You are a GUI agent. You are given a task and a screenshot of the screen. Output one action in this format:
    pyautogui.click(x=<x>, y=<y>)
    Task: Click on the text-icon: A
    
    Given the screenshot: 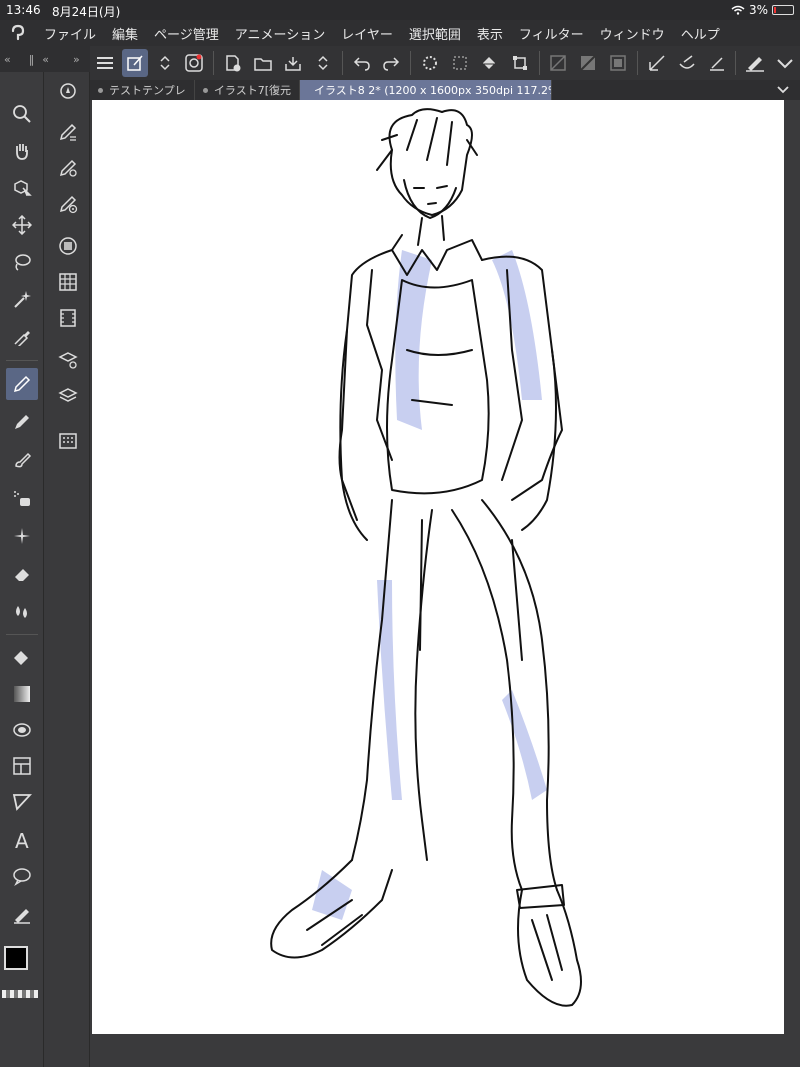 What is the action you would take?
    pyautogui.click(x=22, y=840)
    